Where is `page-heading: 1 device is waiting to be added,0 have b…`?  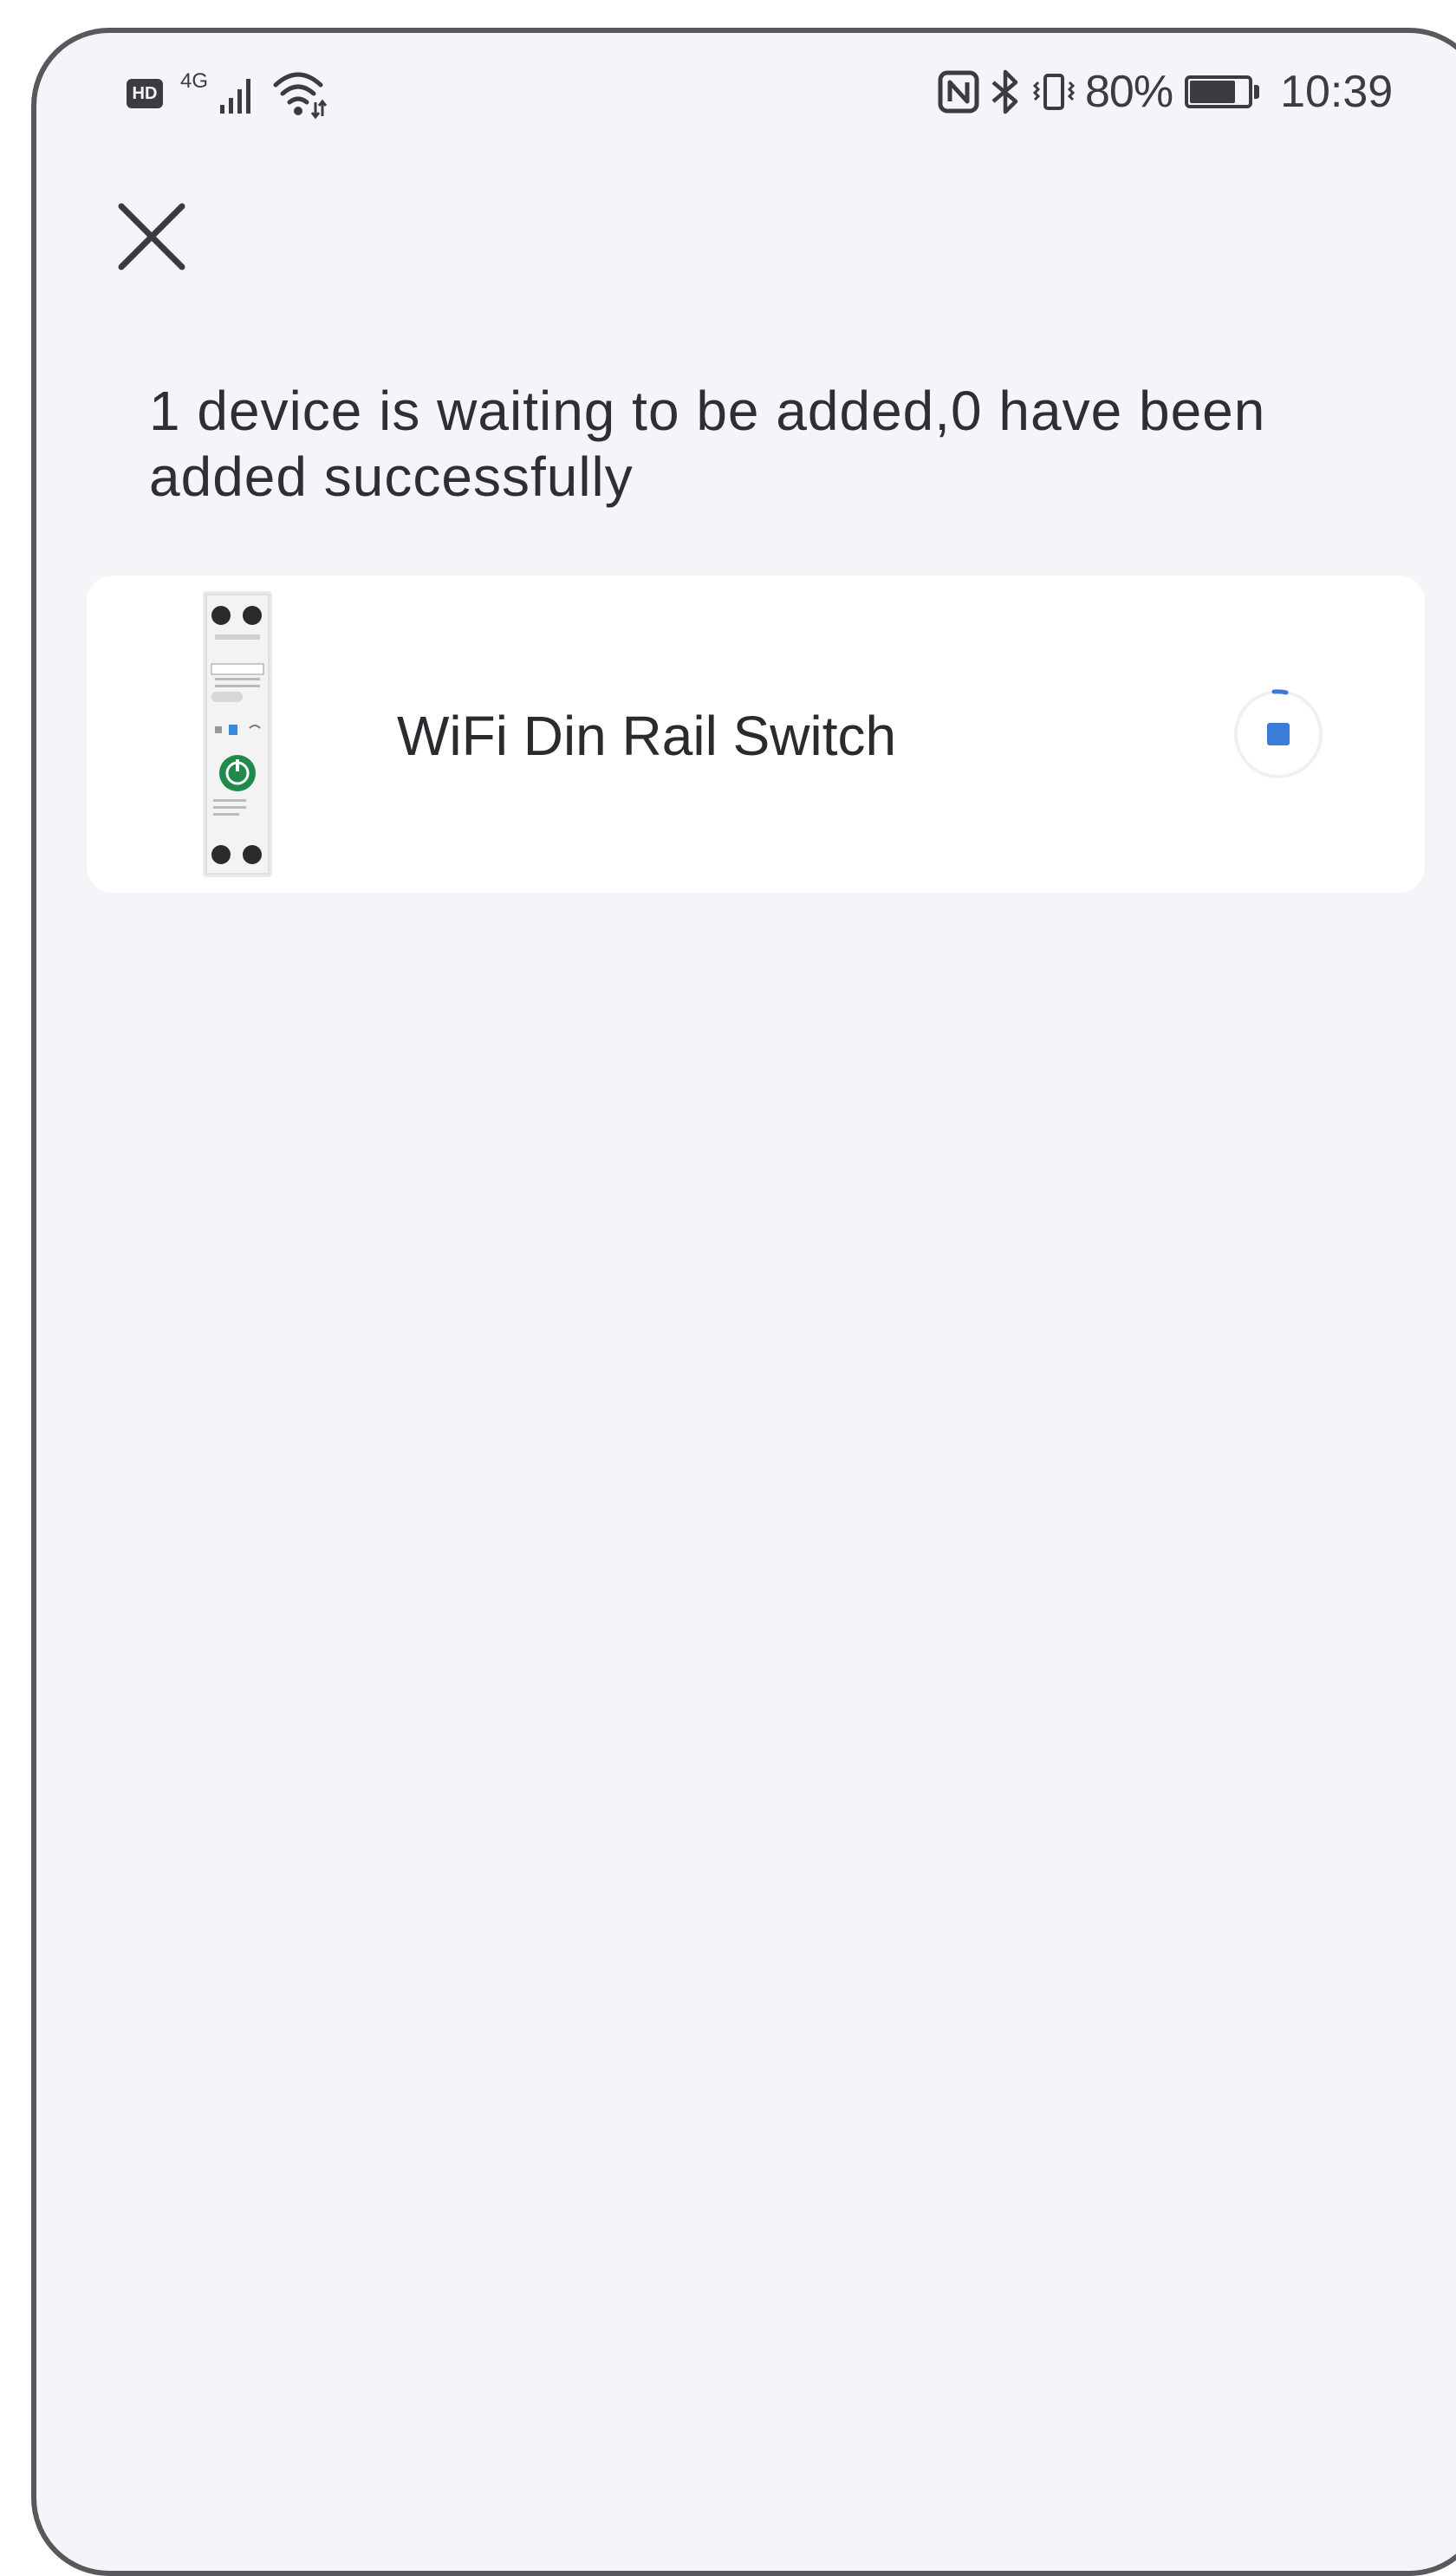 page-heading: 1 device is waiting to be added,0 have b… is located at coordinates (707, 444).